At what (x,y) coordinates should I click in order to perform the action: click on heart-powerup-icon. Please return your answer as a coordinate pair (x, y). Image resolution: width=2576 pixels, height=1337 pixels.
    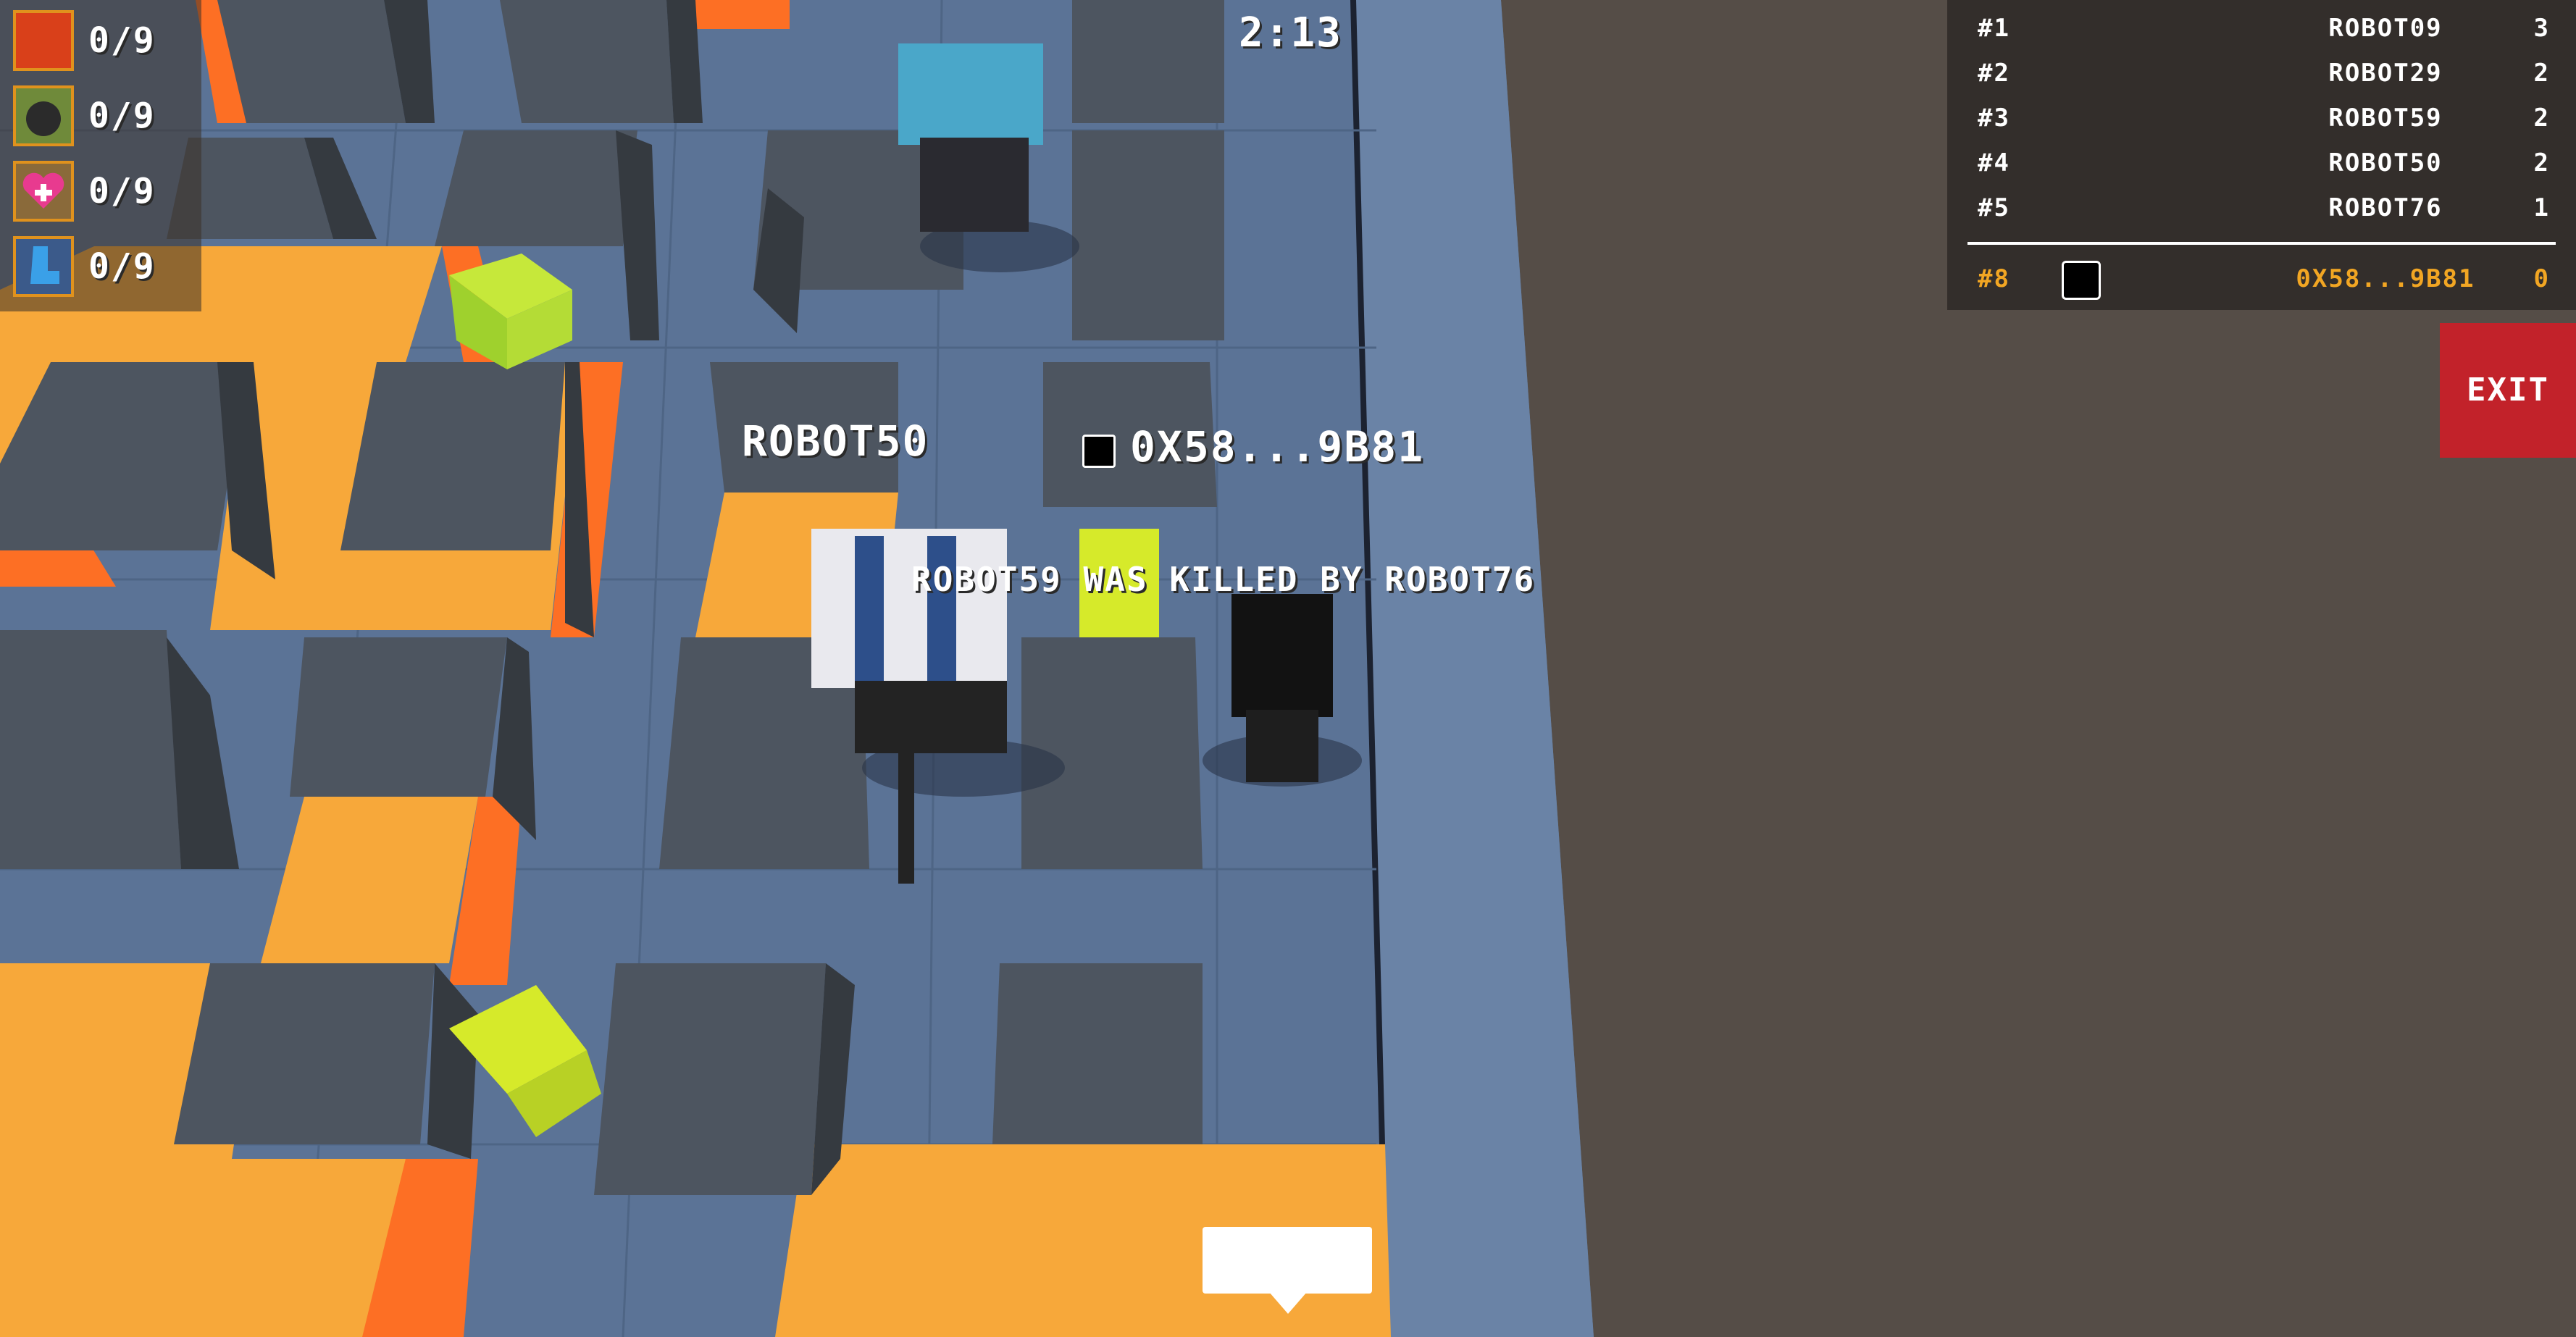
    Looking at the image, I should click on (43, 191).